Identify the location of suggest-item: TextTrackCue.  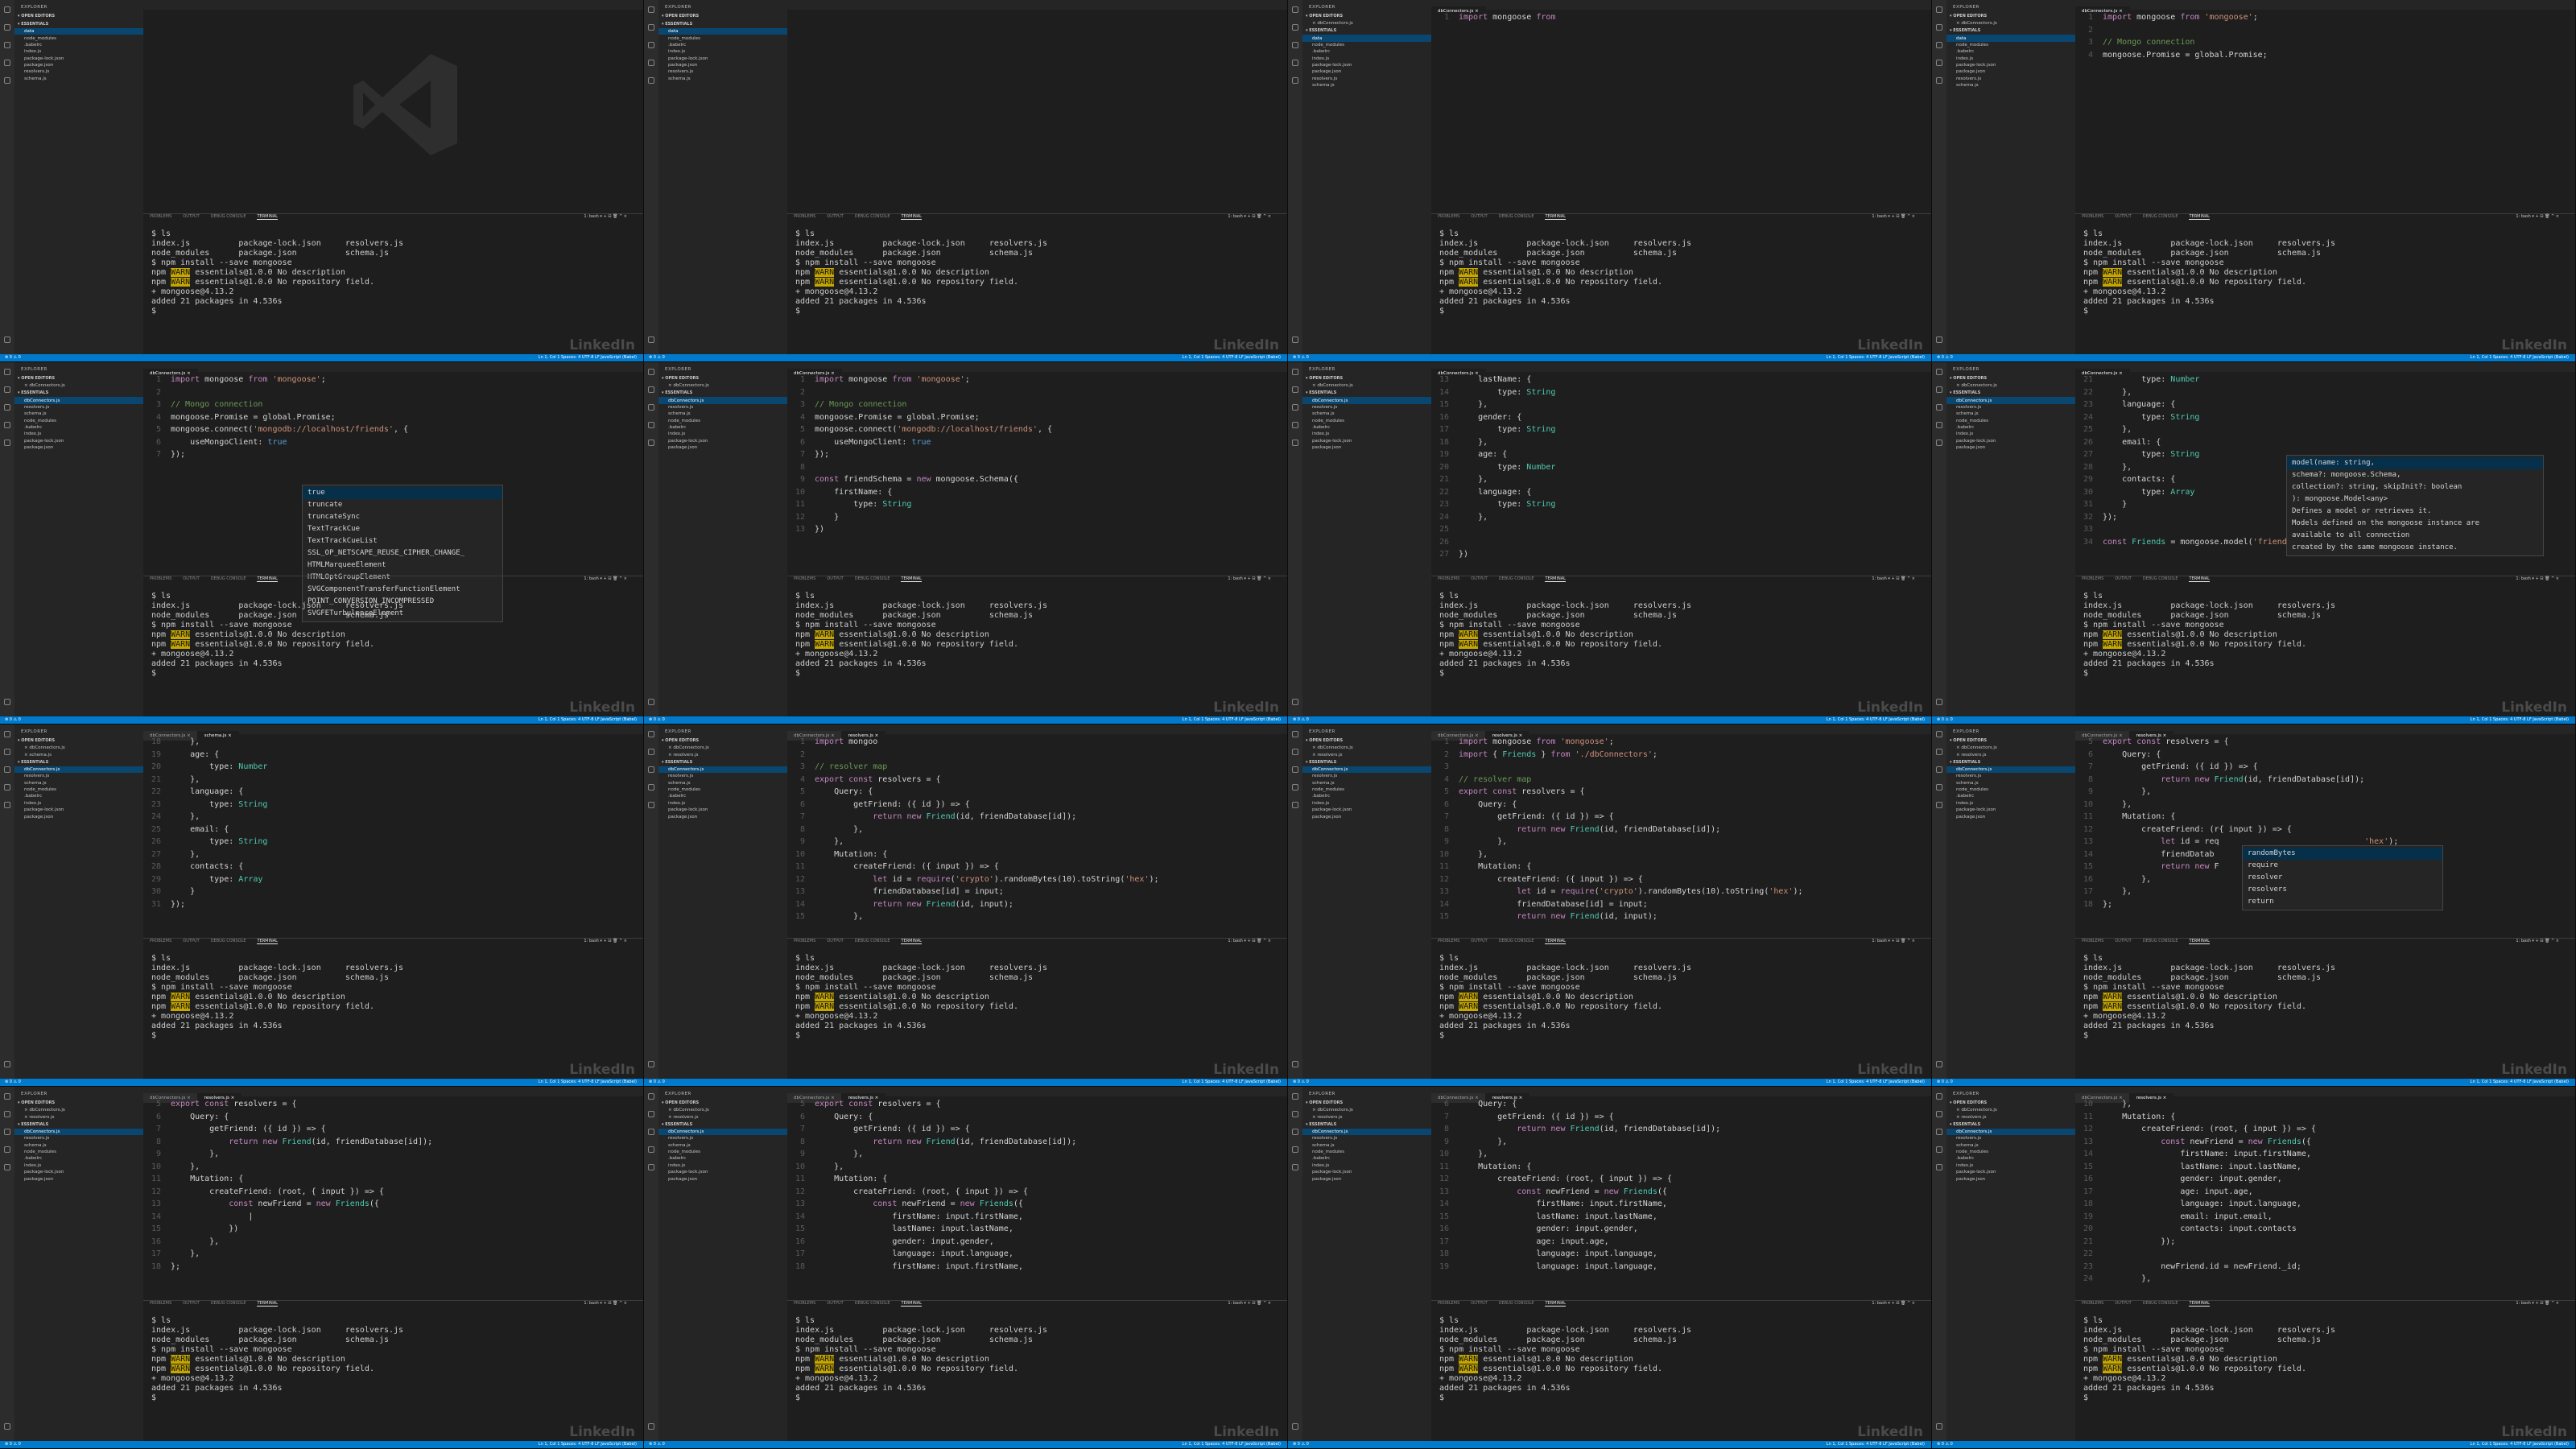
(402, 529).